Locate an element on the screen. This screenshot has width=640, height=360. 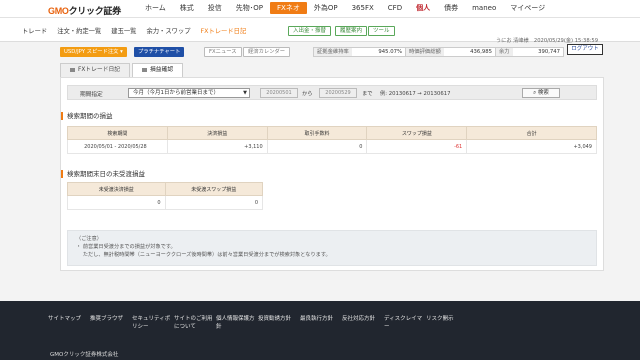
period-label: 期間指定 is located at coordinates (91, 95).